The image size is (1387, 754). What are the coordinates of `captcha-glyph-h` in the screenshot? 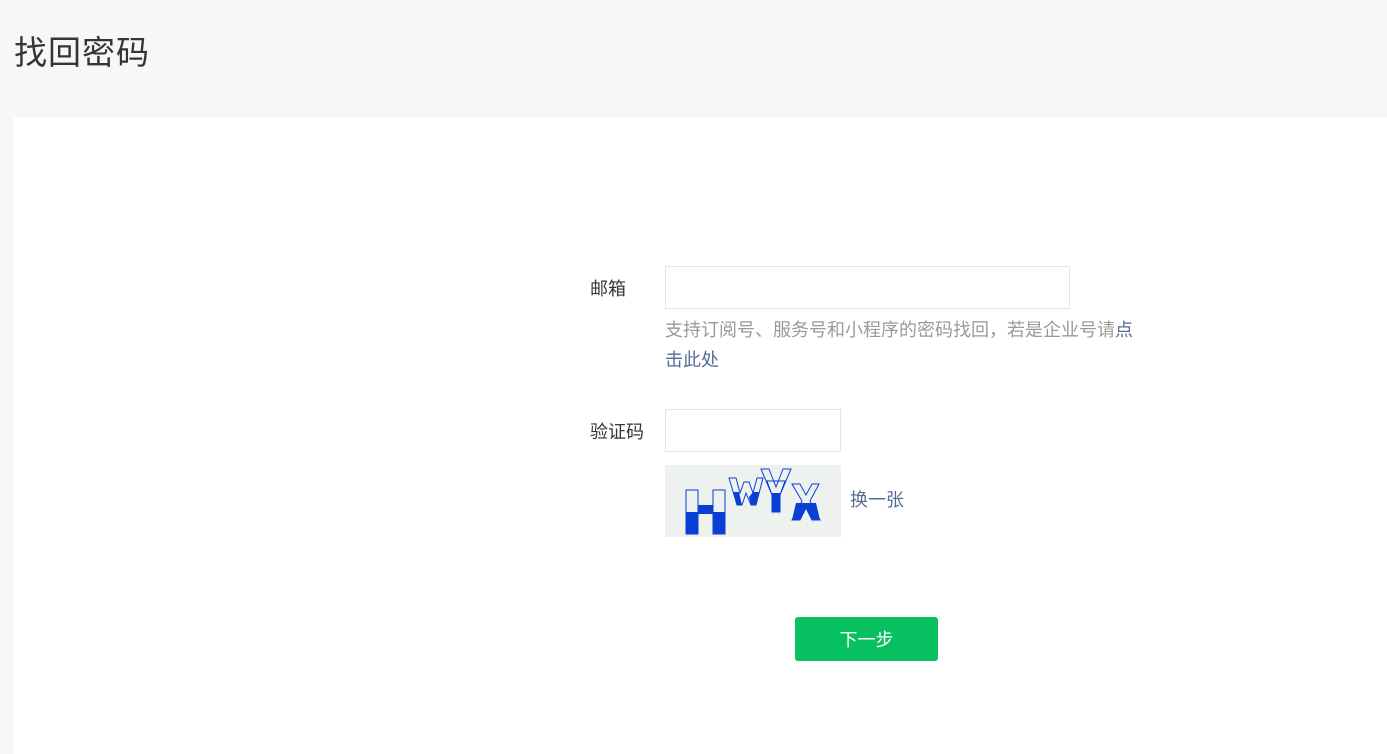 It's located at (705, 512).